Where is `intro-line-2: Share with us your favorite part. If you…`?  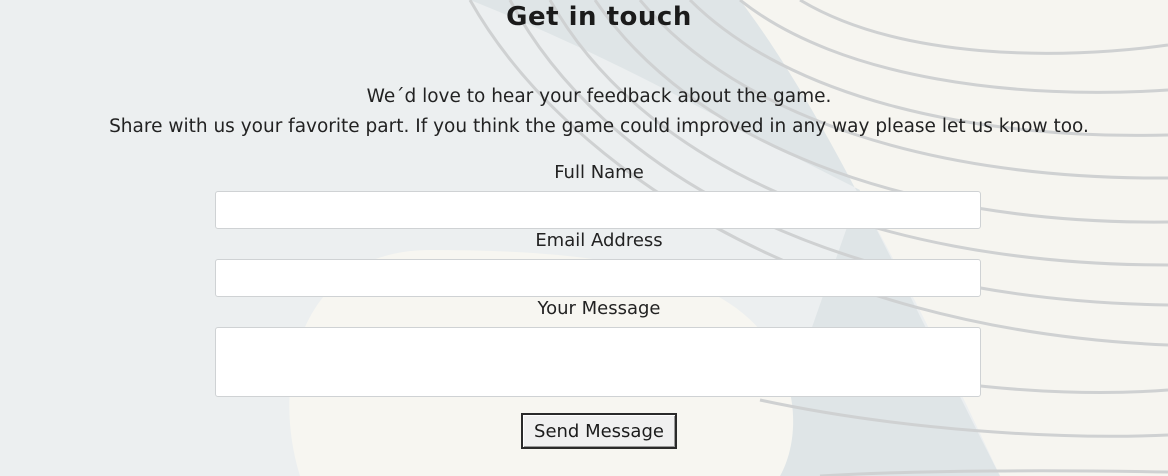 intro-line-2: Share with us your favorite part. If you… is located at coordinates (599, 126).